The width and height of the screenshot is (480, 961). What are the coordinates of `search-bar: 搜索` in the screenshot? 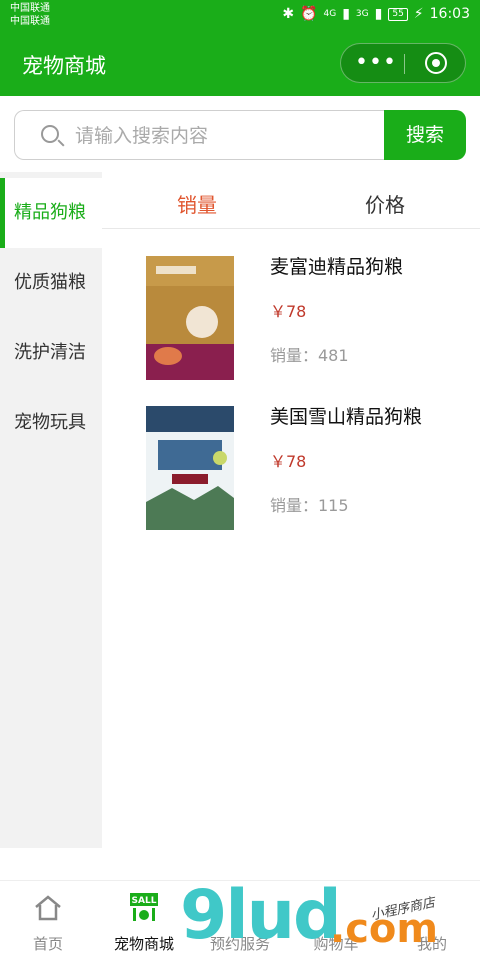 It's located at (240, 135).